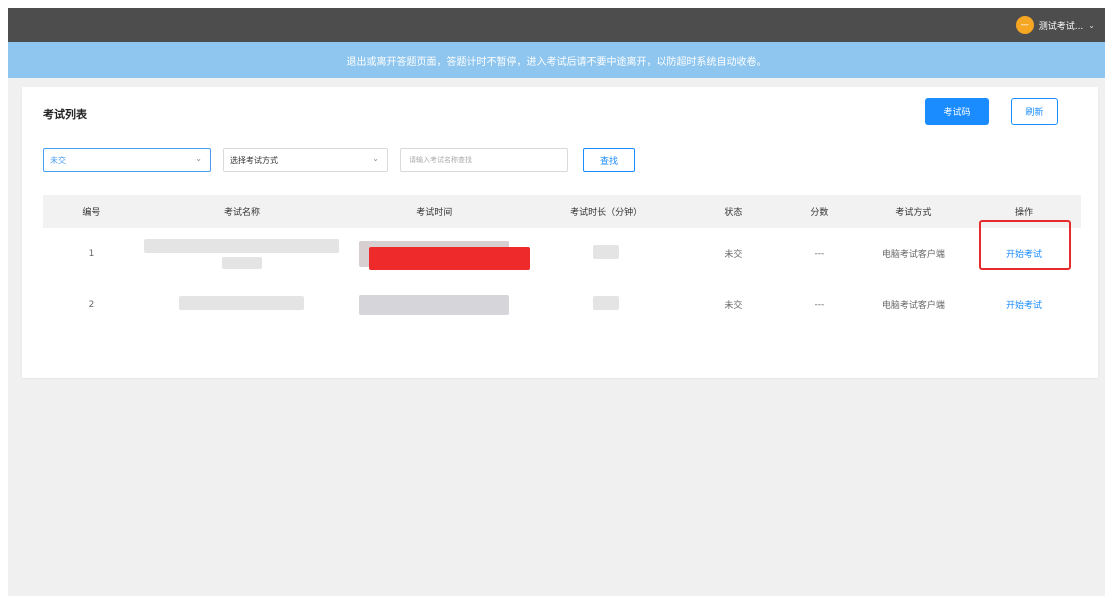 This screenshot has height=596, width=1105. I want to click on table-header: 编号 考试名称 考试时间 考试时长（分钟） 状态 分数 考试方式 操作, so click(562, 211).